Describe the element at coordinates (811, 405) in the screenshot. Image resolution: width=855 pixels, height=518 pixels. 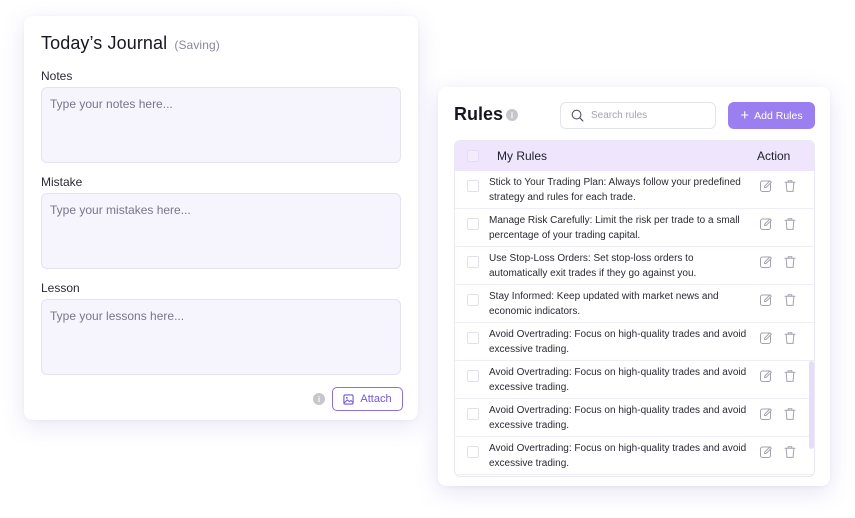
I see `scrollbar-thumb` at that location.